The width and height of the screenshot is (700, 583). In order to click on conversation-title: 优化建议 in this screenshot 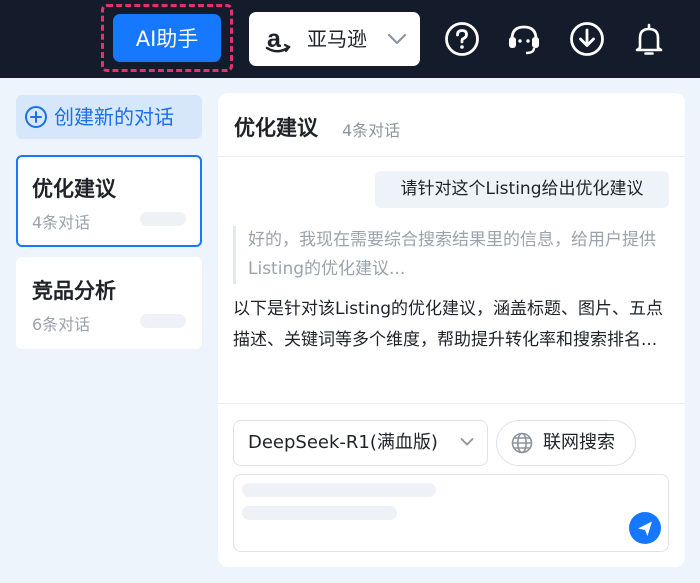, I will do `click(74, 189)`.